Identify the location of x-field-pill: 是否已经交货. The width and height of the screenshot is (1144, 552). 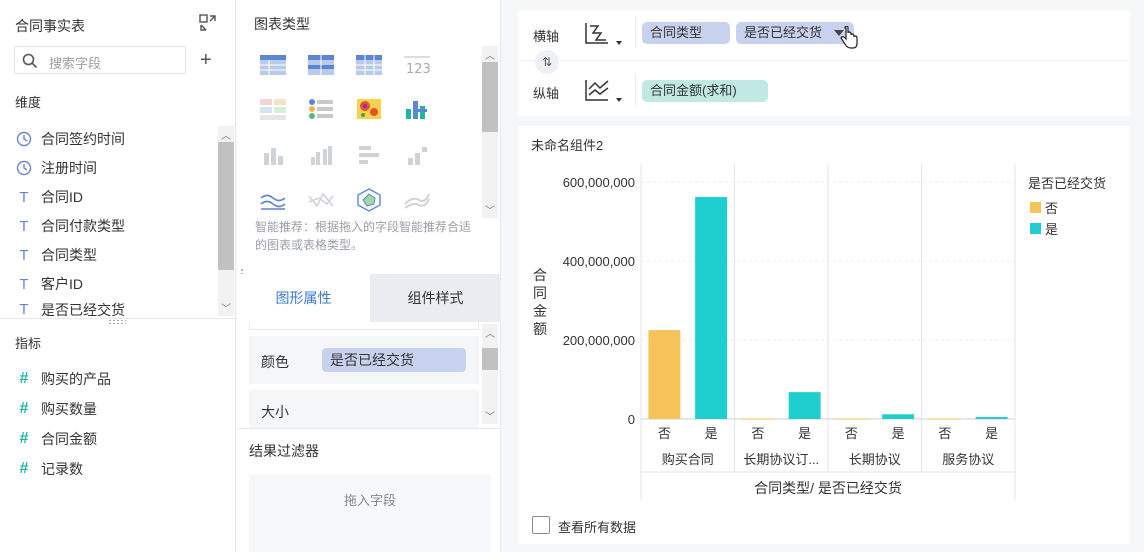
(795, 33).